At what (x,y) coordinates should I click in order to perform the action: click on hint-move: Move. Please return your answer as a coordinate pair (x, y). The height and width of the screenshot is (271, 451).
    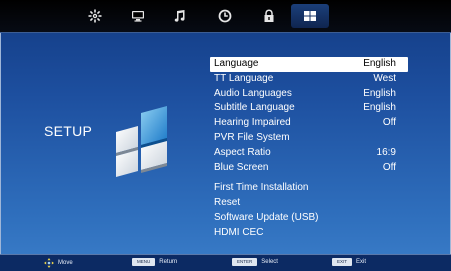
    Looking at the image, I should click on (58, 263).